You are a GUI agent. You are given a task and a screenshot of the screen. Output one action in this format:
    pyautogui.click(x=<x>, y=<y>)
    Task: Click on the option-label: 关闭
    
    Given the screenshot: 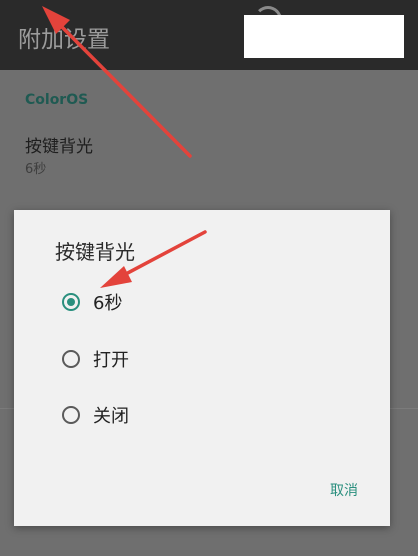 What is the action you would take?
    pyautogui.click(x=111, y=416)
    